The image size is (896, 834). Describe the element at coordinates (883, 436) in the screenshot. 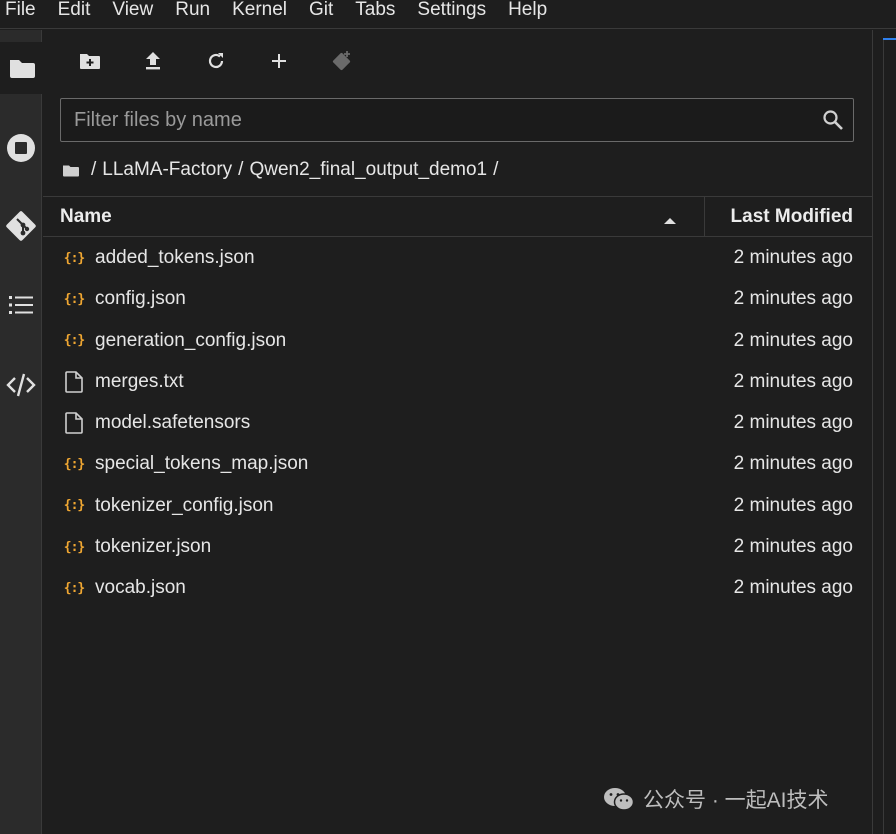

I see `divider` at that location.